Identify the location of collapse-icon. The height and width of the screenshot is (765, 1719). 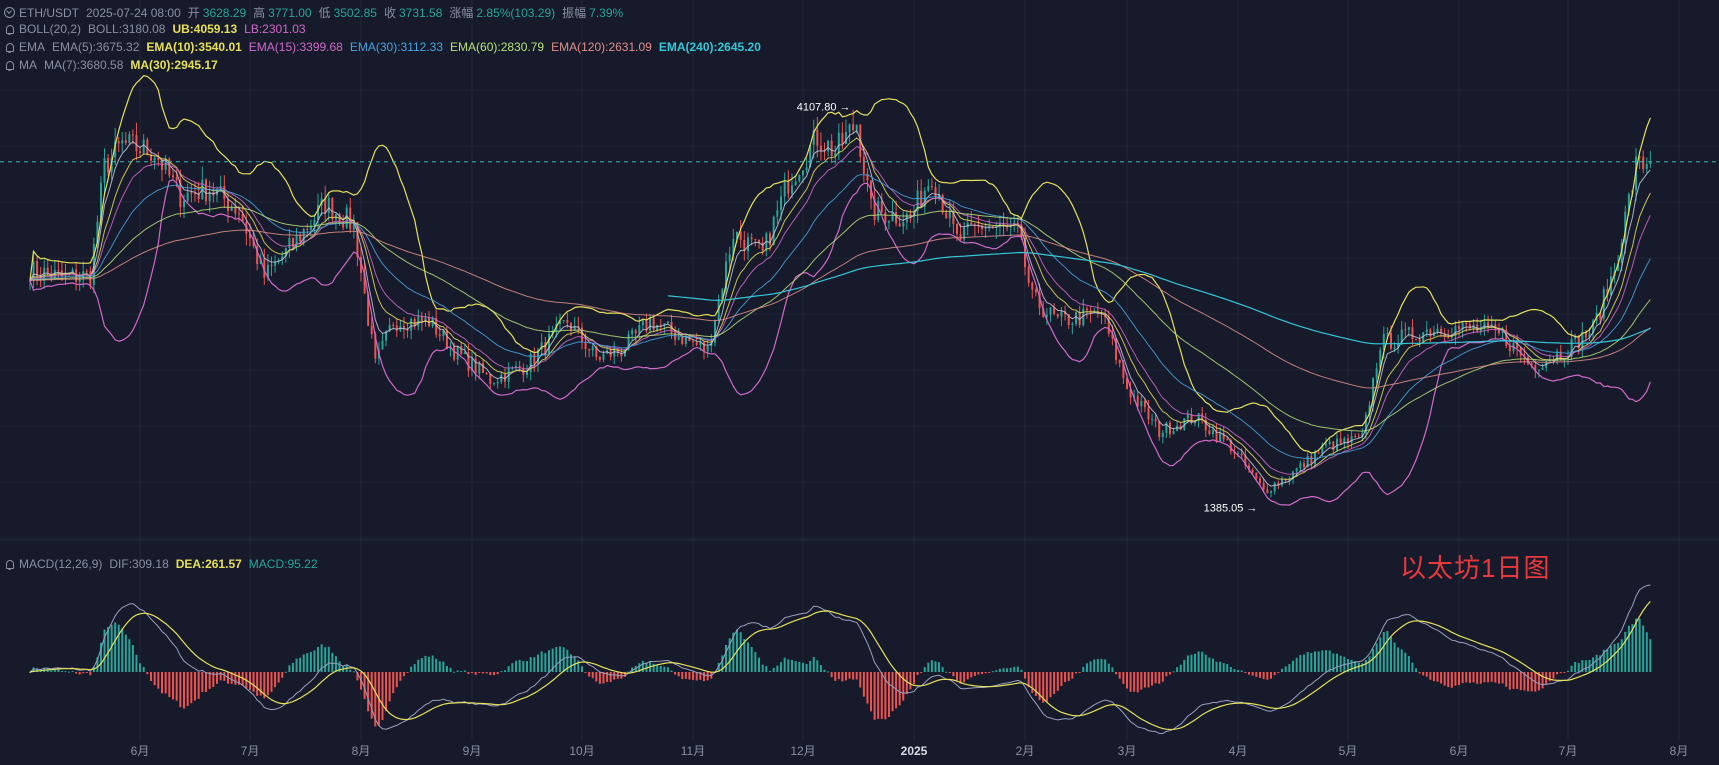
(9, 12).